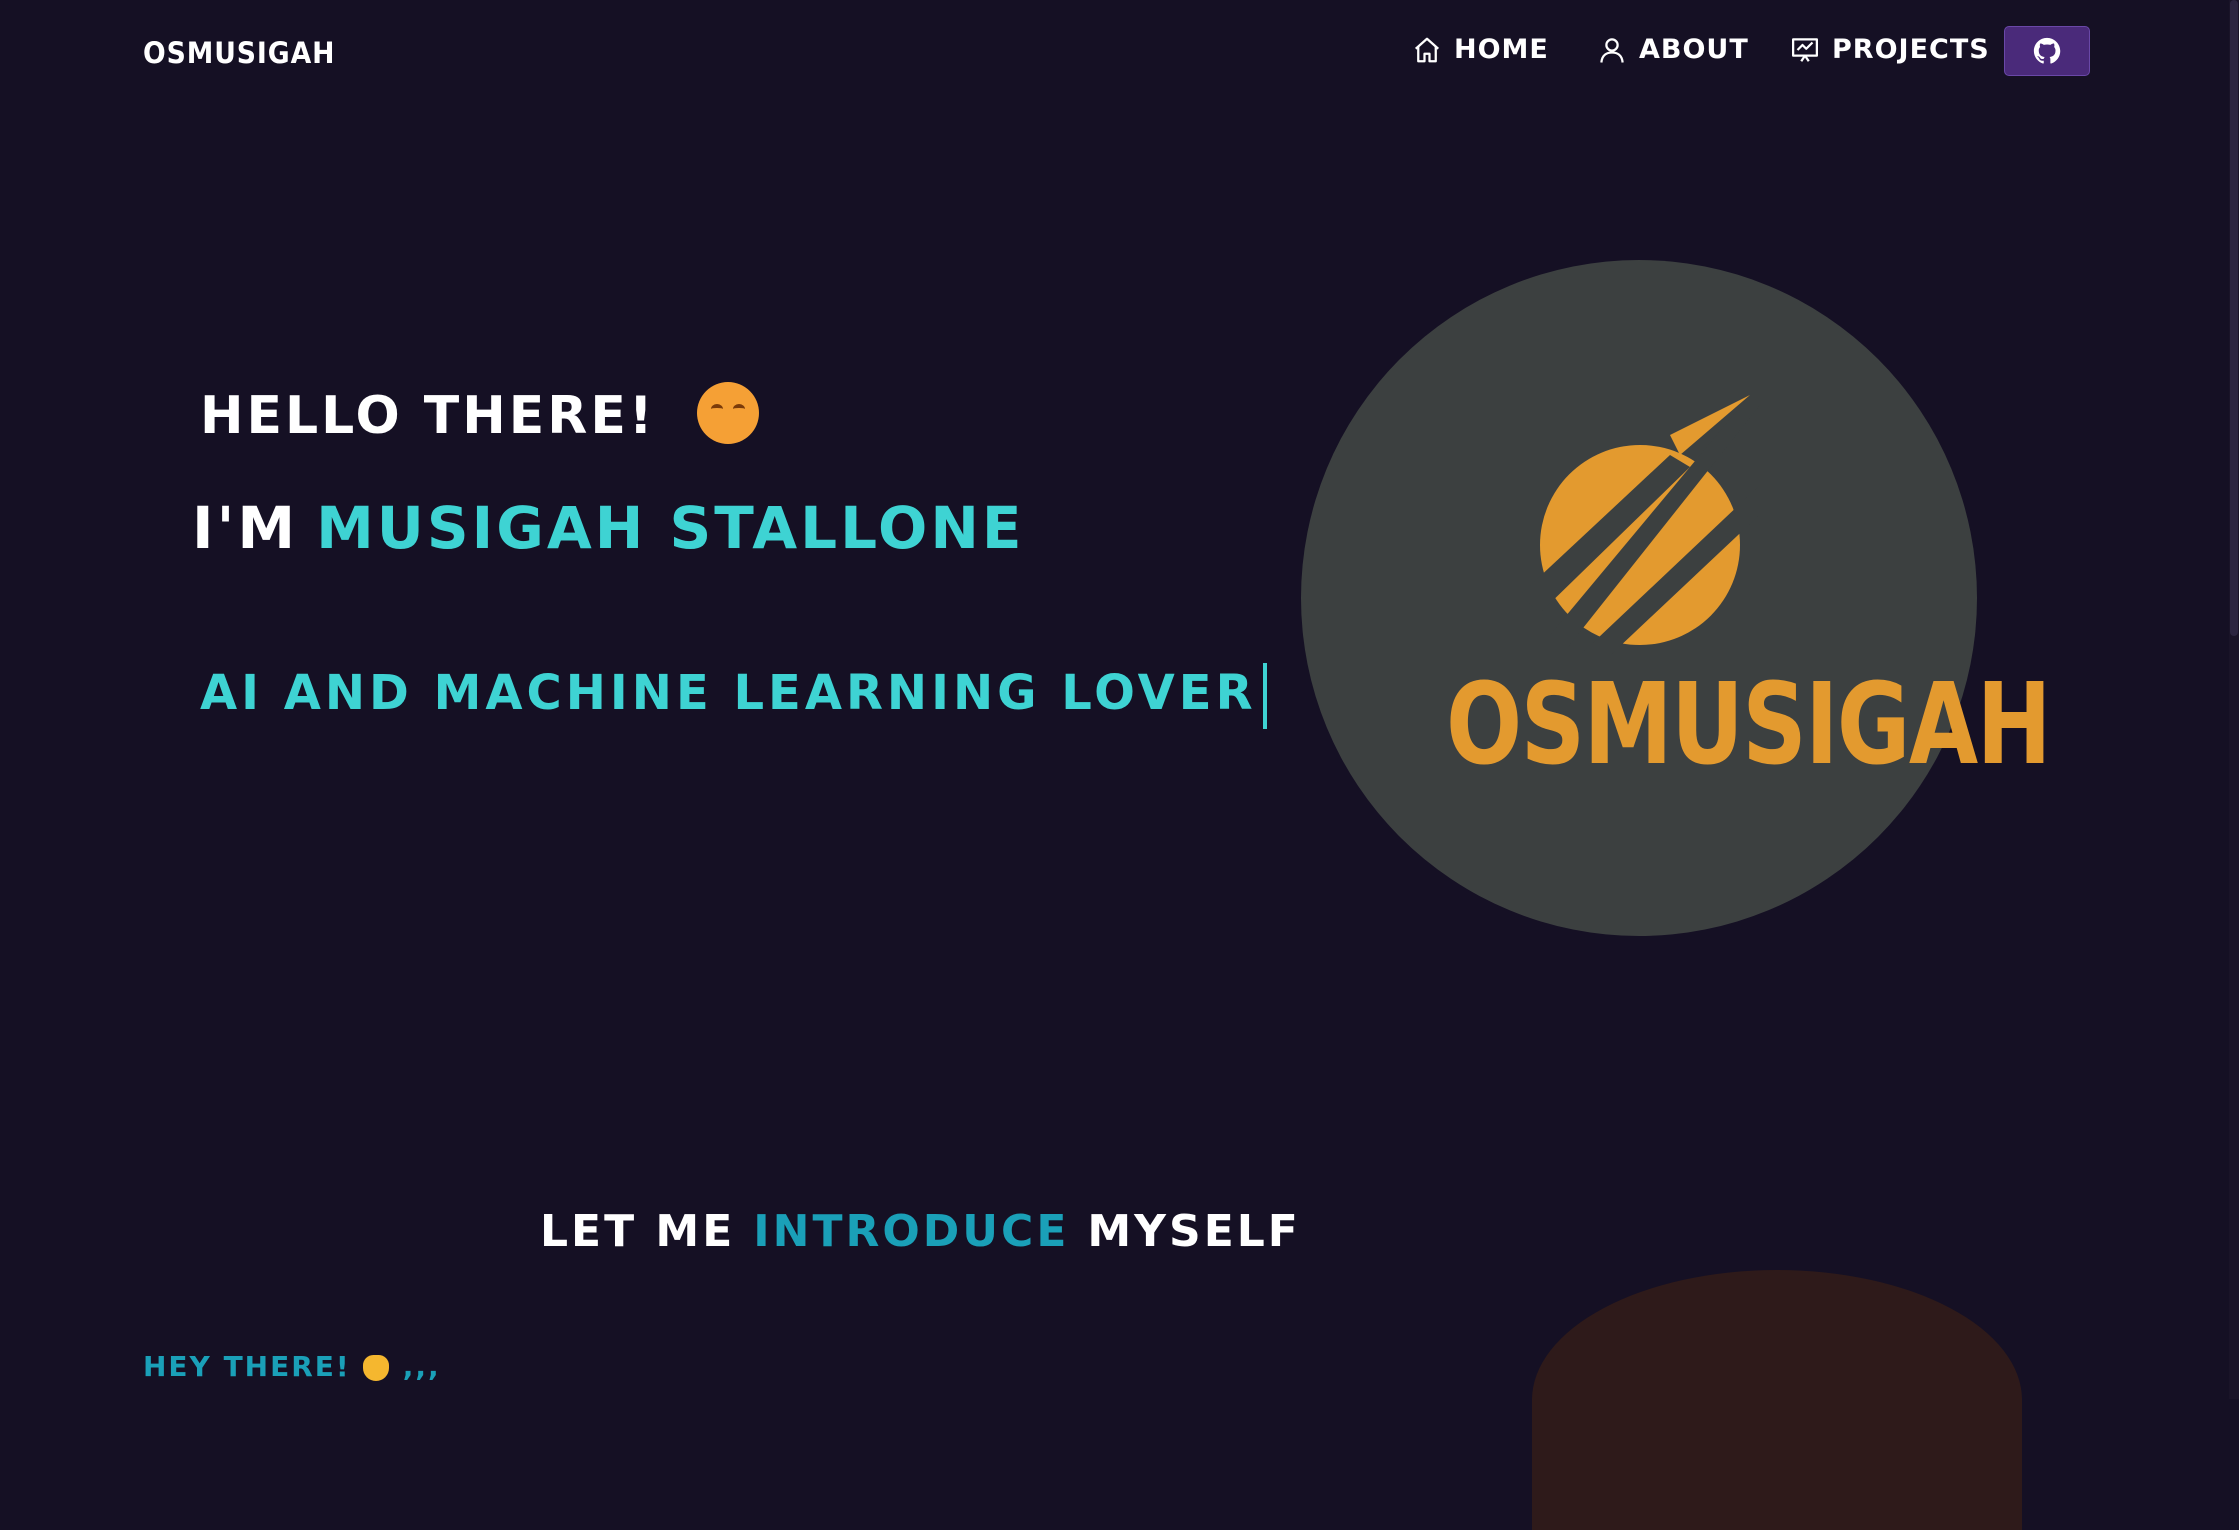  I want to click on github-icon, so click(2047, 50).